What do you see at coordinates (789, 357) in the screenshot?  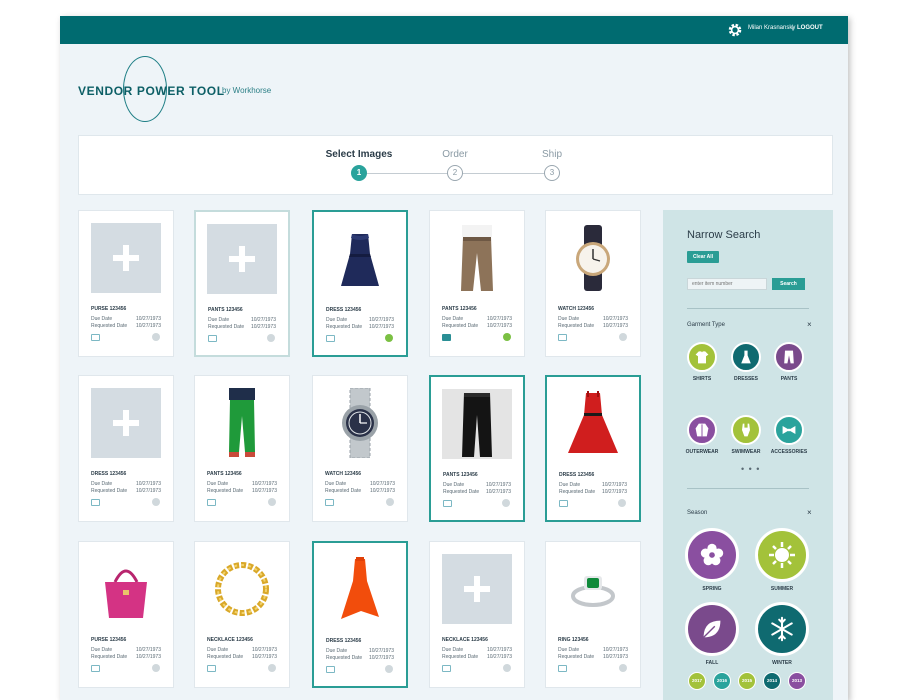 I see `pants-icon` at bounding box center [789, 357].